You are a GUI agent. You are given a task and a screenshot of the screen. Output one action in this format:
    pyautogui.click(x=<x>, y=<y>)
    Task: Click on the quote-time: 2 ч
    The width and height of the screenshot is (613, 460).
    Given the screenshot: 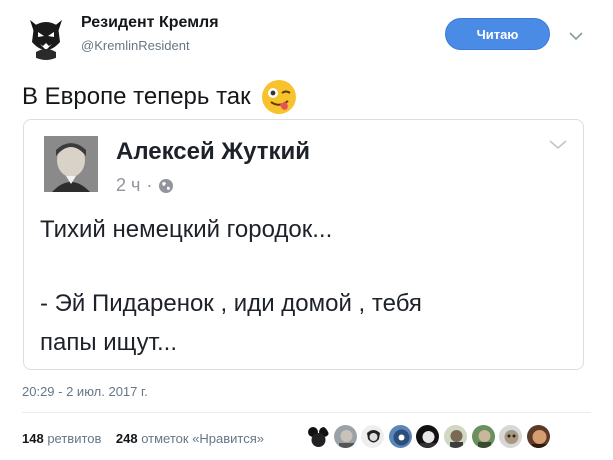 What is the action you would take?
    pyautogui.click(x=128, y=185)
    